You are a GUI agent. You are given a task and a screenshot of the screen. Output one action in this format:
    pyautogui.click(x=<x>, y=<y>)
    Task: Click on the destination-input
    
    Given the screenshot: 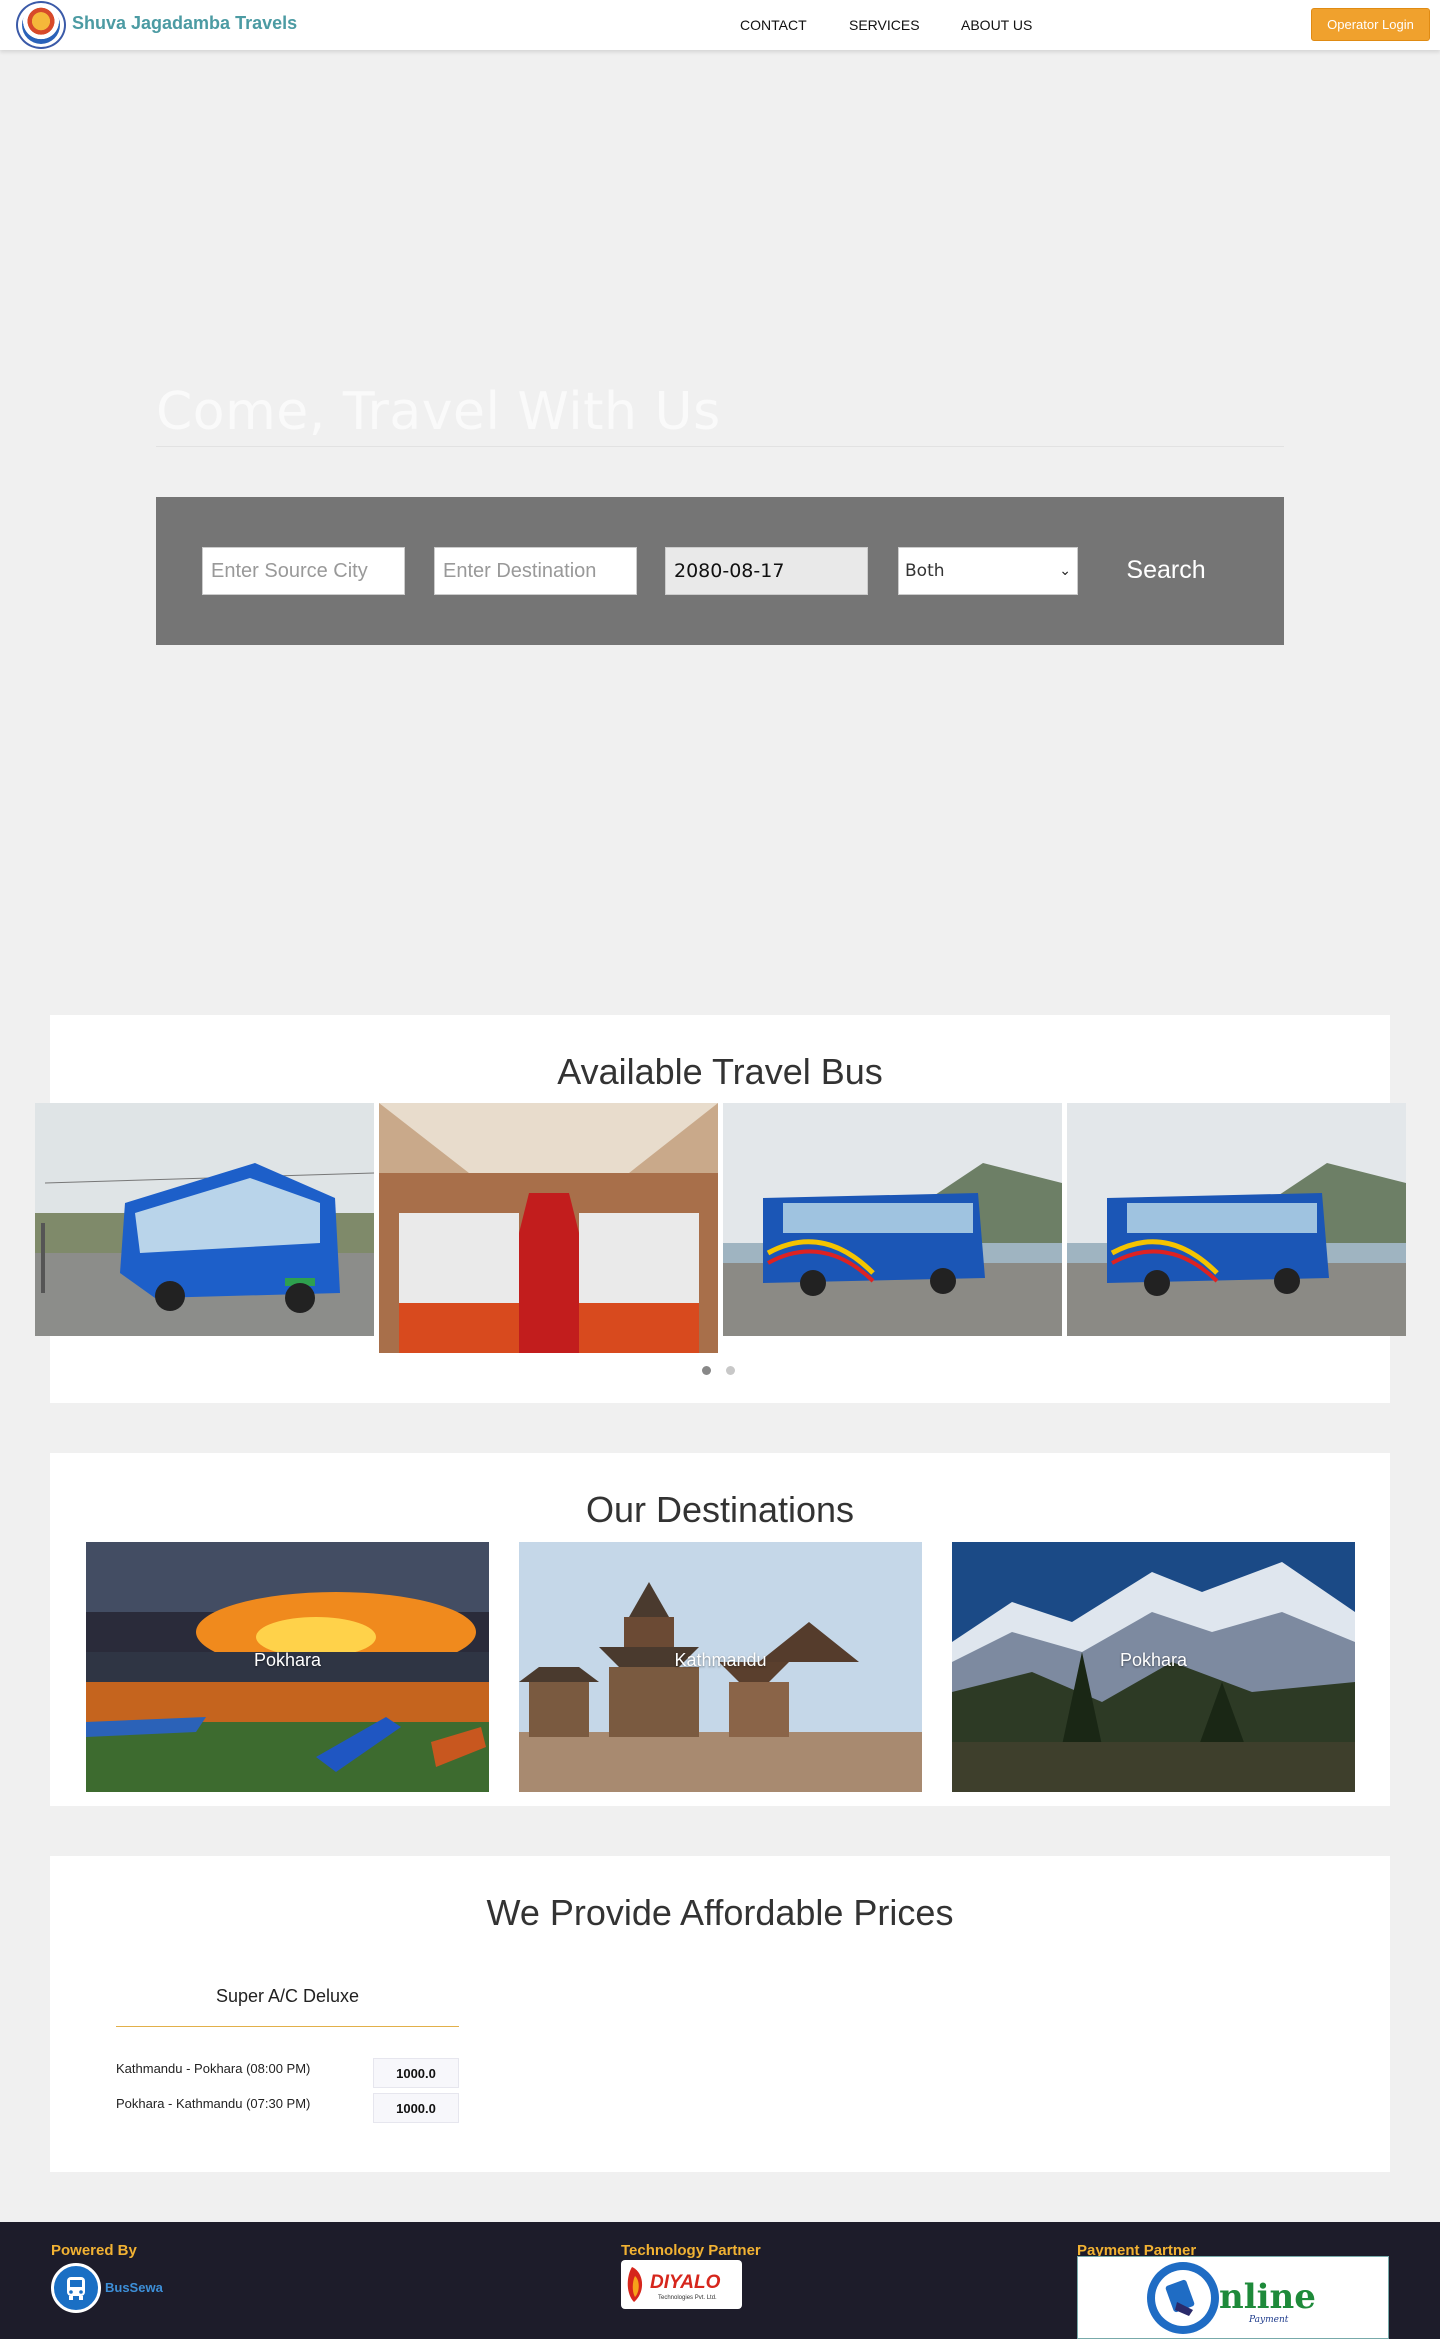 What is the action you would take?
    pyautogui.click(x=535, y=571)
    